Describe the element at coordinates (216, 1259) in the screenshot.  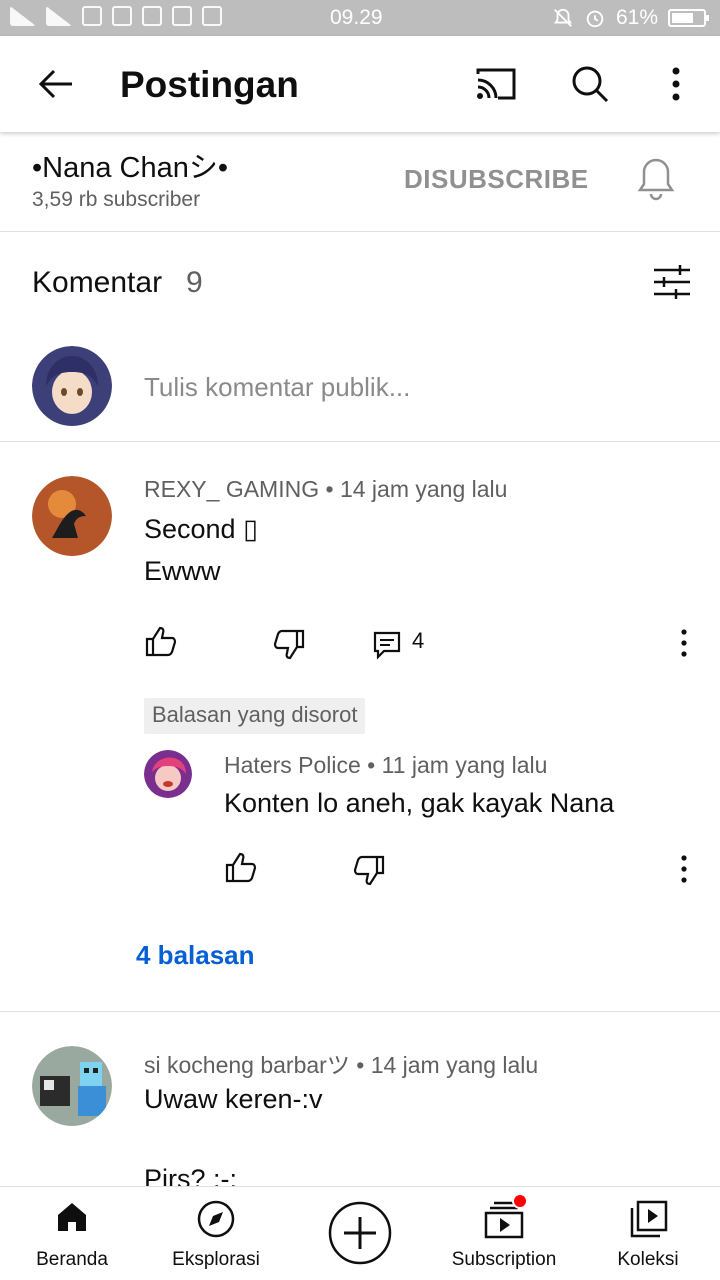
I see `nav-label: Eksplorasi` at that location.